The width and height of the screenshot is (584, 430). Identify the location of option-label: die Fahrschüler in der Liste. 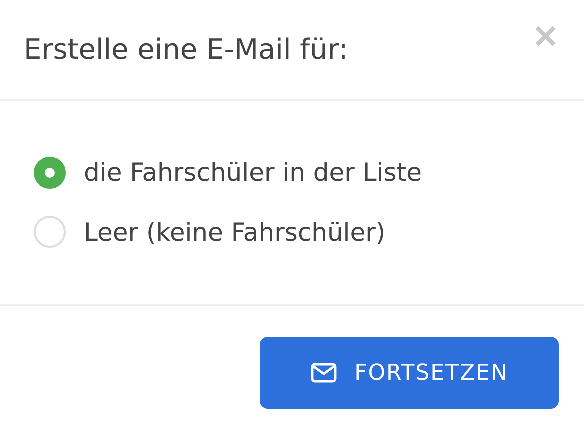
(253, 173).